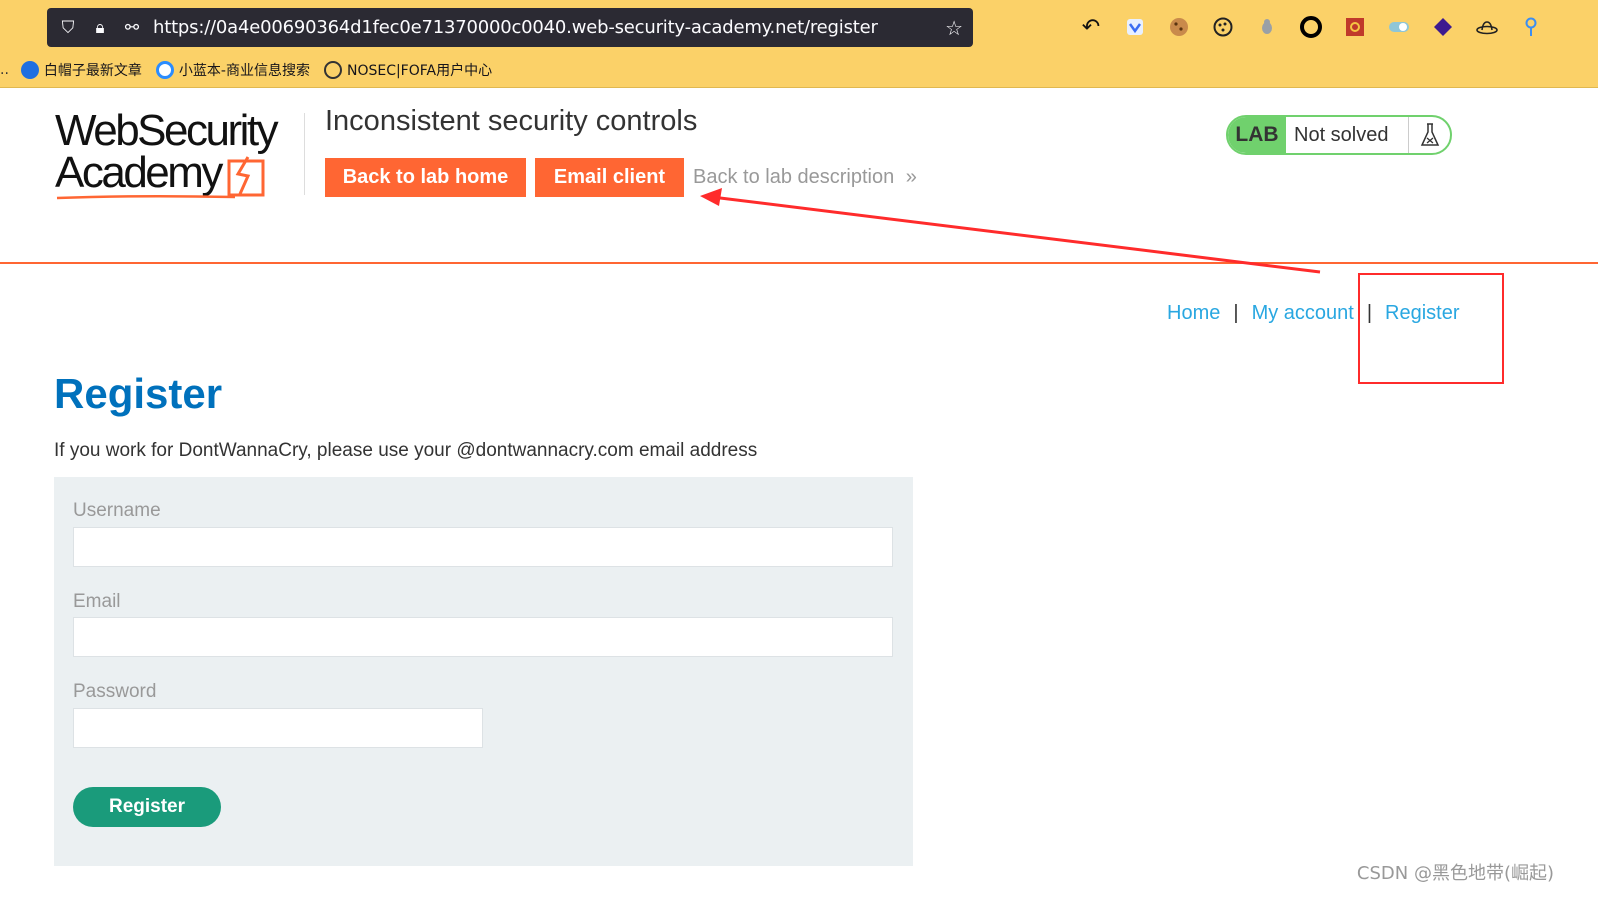 The image size is (1598, 905). What do you see at coordinates (1193, 313) in the screenshot?
I see `nav-home-link: Home` at bounding box center [1193, 313].